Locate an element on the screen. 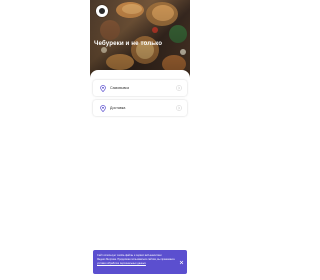 This screenshot has width=320, height=280. delivery-option: Доставка is located at coordinates (140, 108).